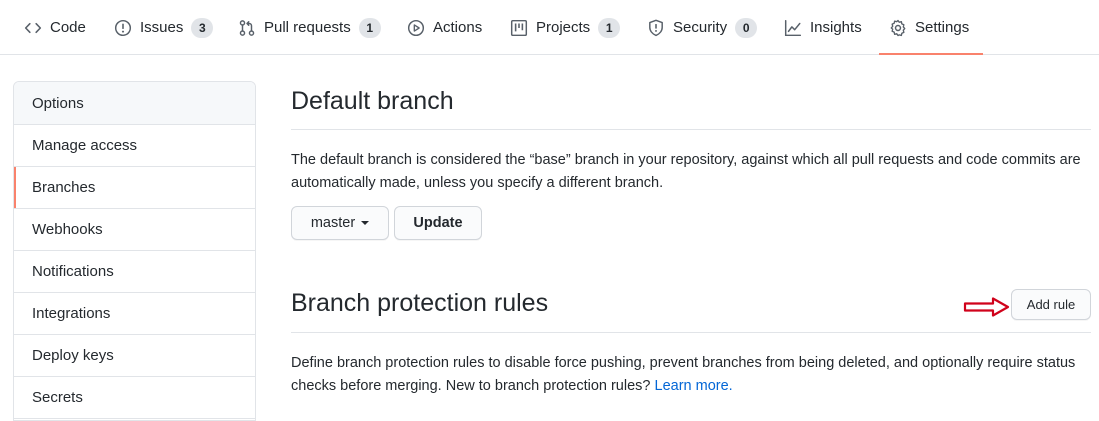  I want to click on learn-more-link: Learn more., so click(694, 386).